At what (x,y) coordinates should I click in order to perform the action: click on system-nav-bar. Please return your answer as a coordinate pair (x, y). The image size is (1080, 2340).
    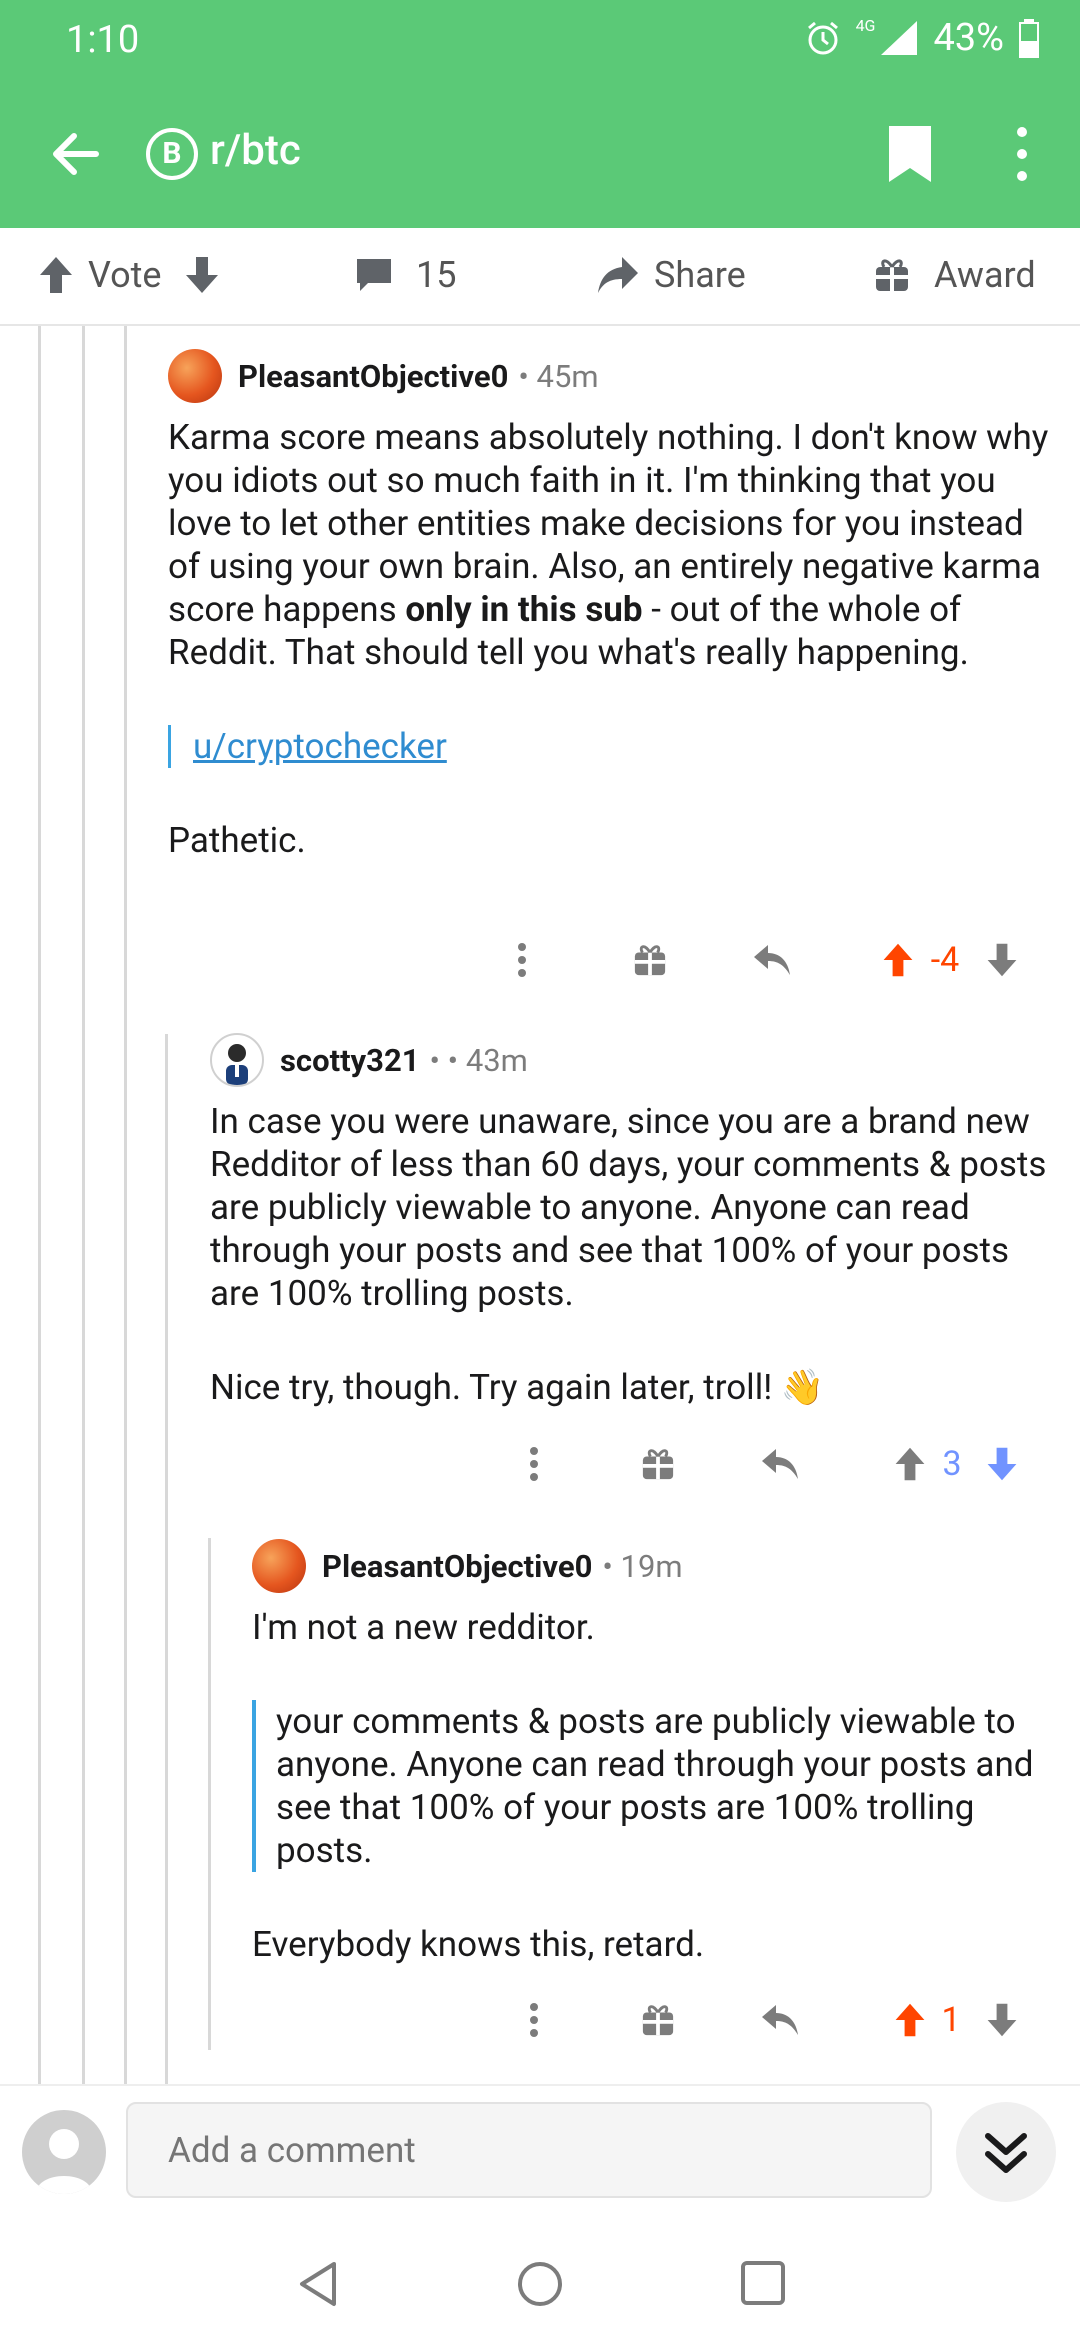
    Looking at the image, I should click on (540, 2286).